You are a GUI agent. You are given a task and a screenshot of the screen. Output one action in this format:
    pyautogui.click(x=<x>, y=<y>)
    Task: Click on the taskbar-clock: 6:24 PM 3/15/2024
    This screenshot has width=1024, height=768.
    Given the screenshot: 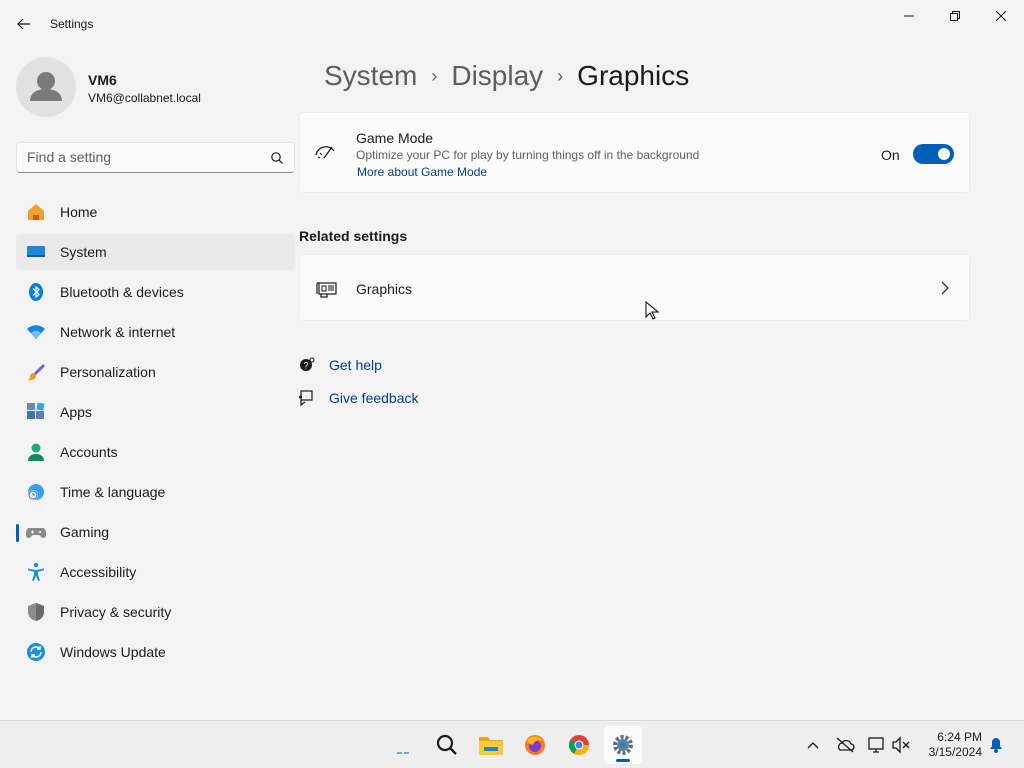 What is the action you would take?
    pyautogui.click(x=952, y=745)
    